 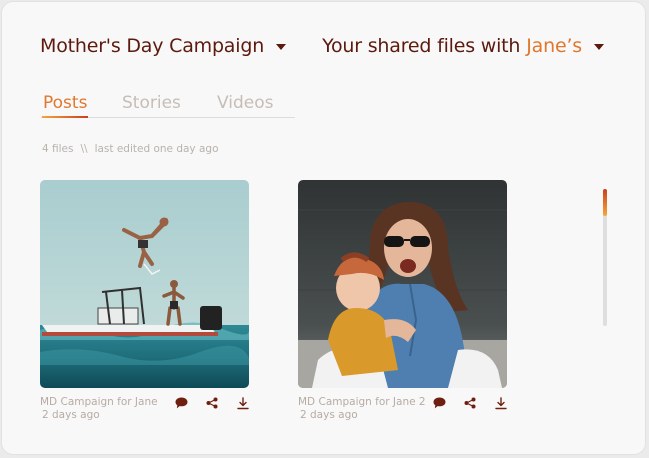 I want to click on mother-child-image, so click(x=402, y=284).